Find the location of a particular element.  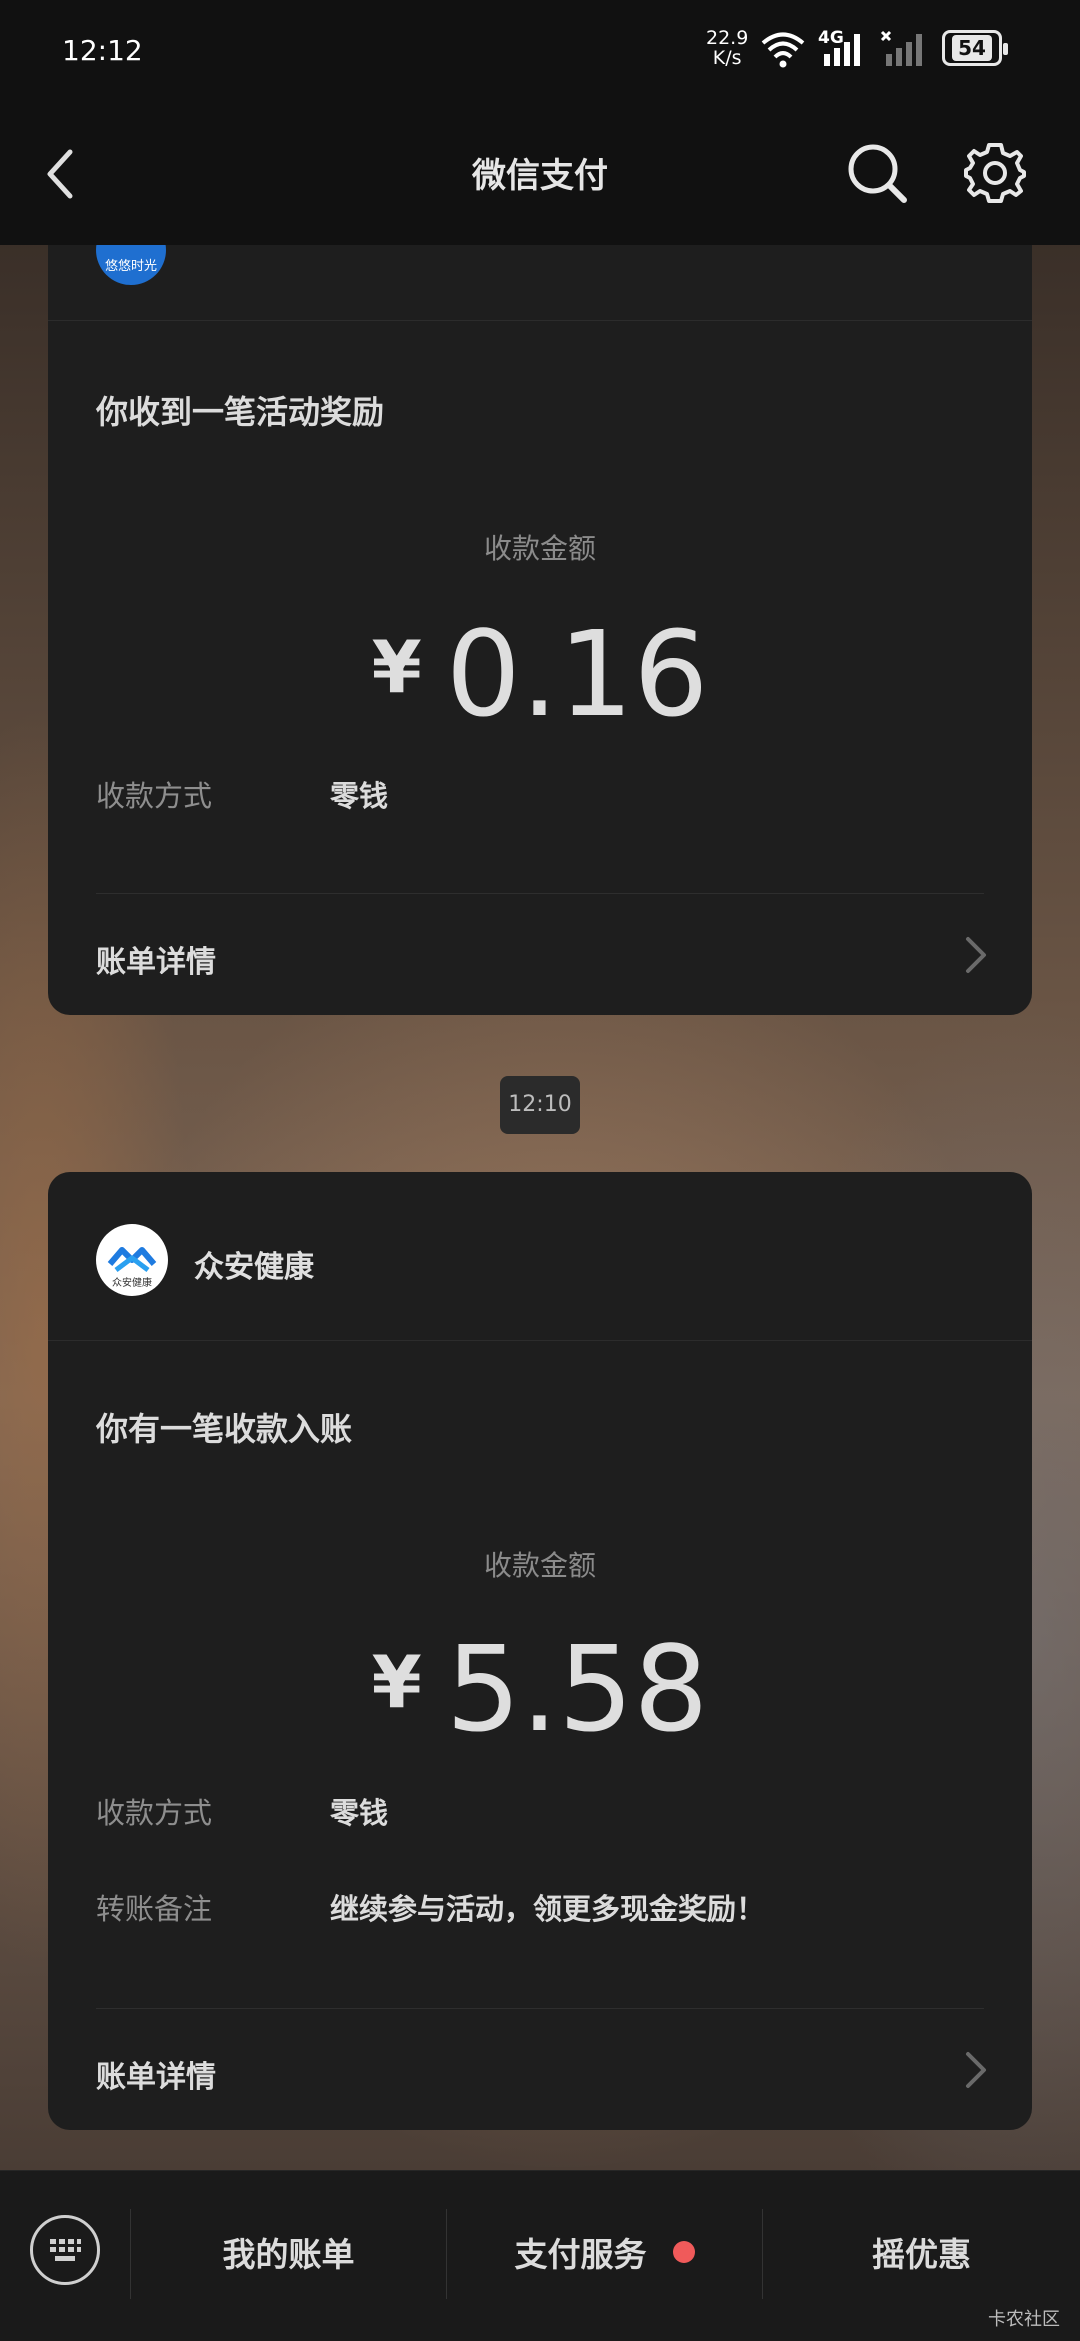

menu-payment-services: 支付服务 is located at coordinates (604, 2252).